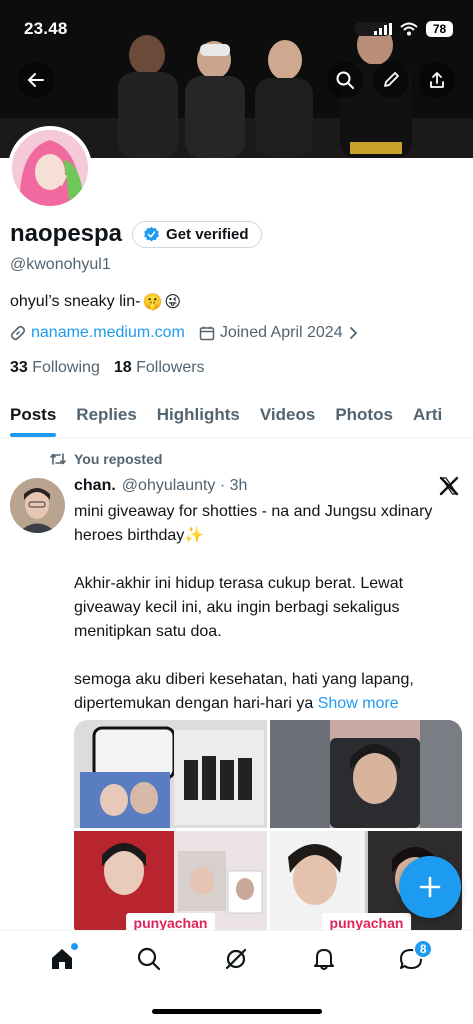 The image size is (473, 1024). I want to click on get-verified-button: Get verified, so click(197, 234).